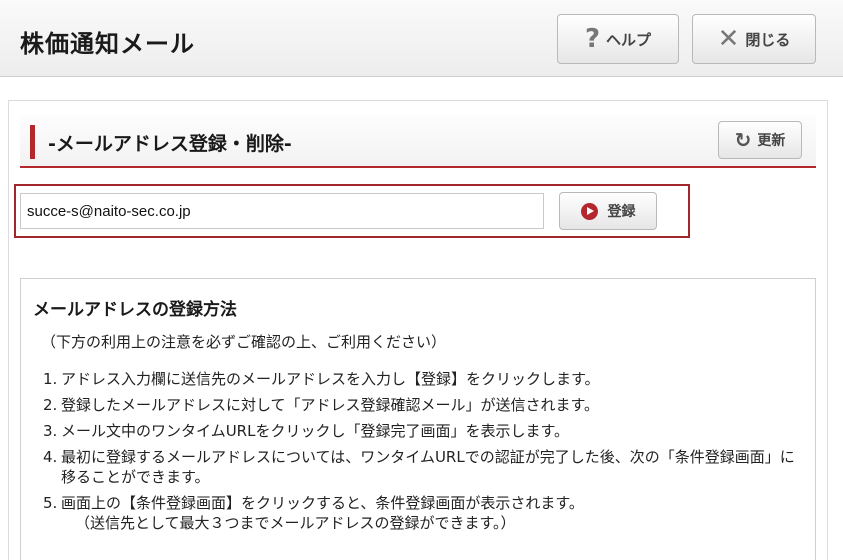 The image size is (843, 560). What do you see at coordinates (768, 39) in the screenshot?
I see `close-label: 閉じる` at bounding box center [768, 39].